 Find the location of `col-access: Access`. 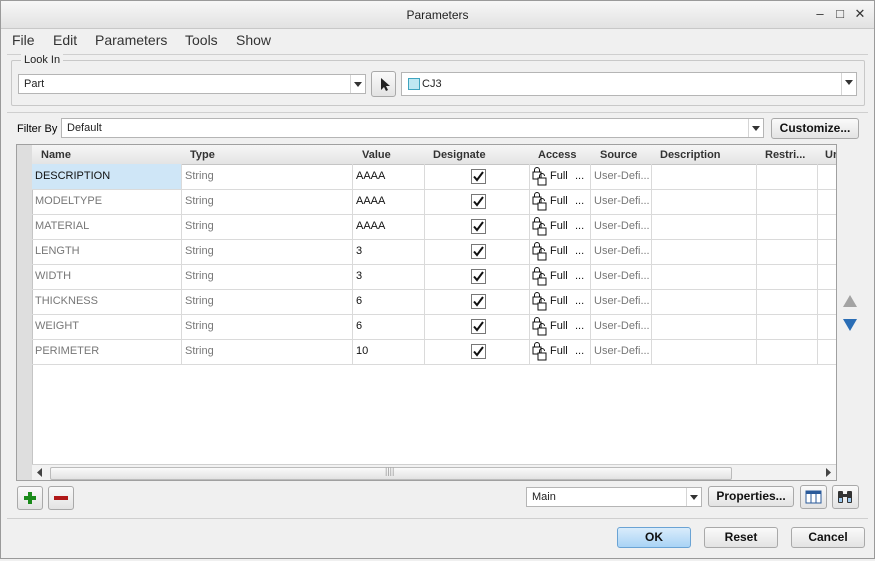

col-access: Access is located at coordinates (557, 155).